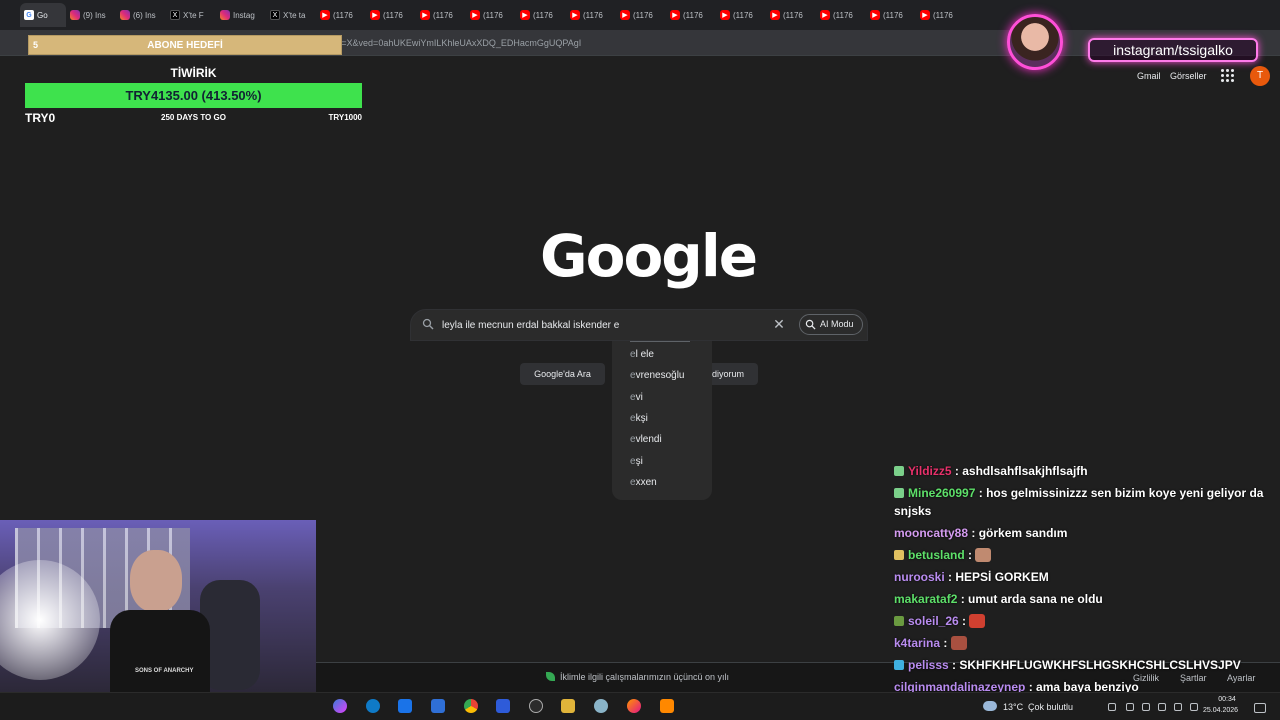 This screenshot has width=1280, height=720. I want to click on browser-tab: X X'te ta, so click(291, 15).